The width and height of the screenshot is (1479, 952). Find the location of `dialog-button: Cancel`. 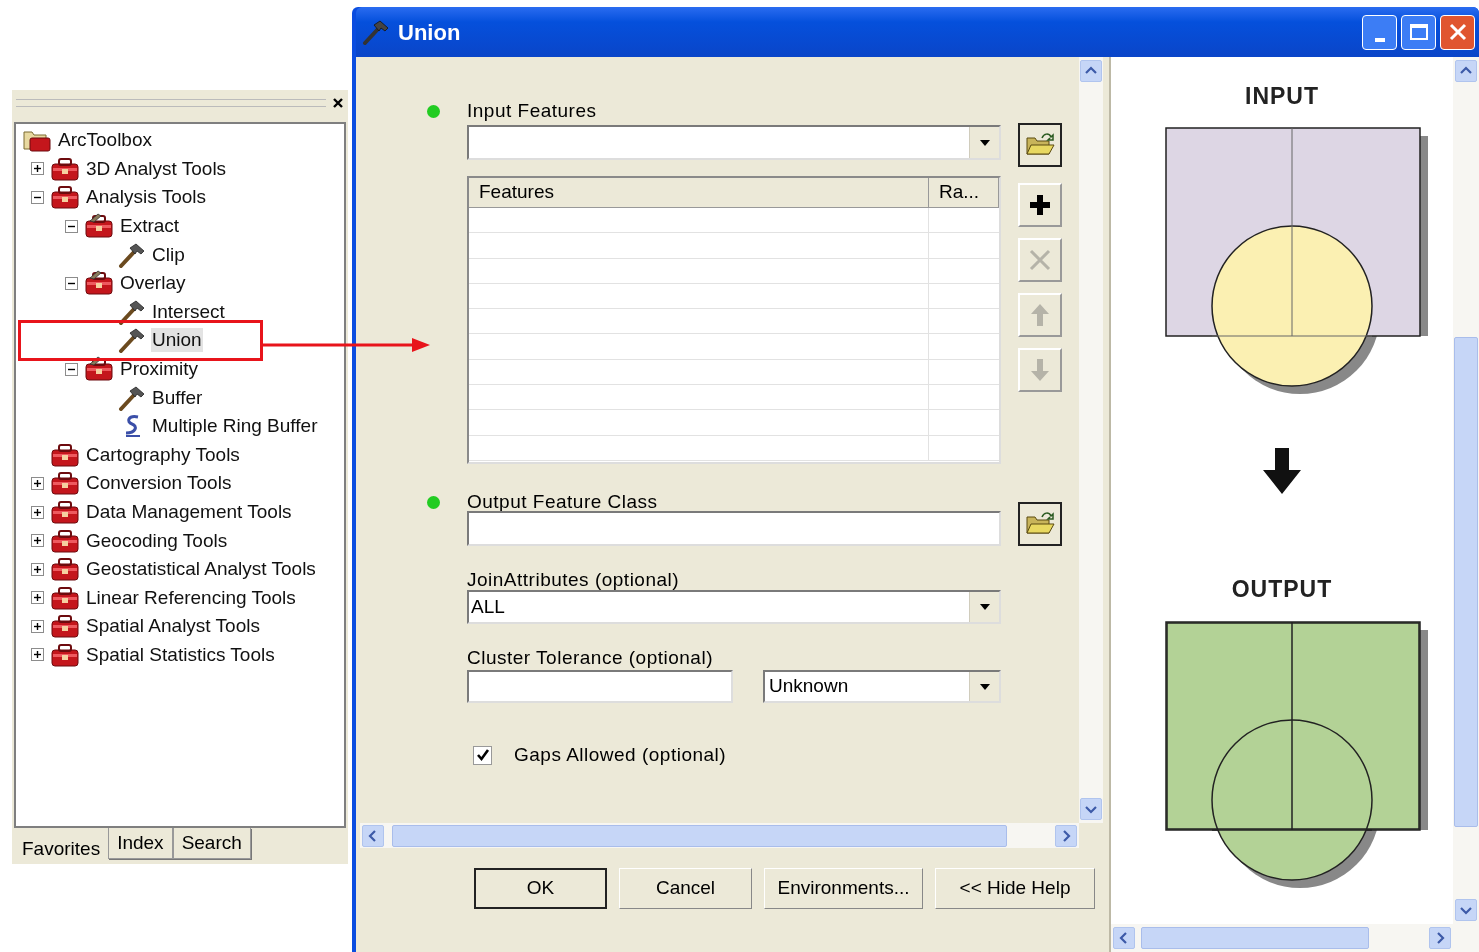

dialog-button: Cancel is located at coordinates (685, 888).